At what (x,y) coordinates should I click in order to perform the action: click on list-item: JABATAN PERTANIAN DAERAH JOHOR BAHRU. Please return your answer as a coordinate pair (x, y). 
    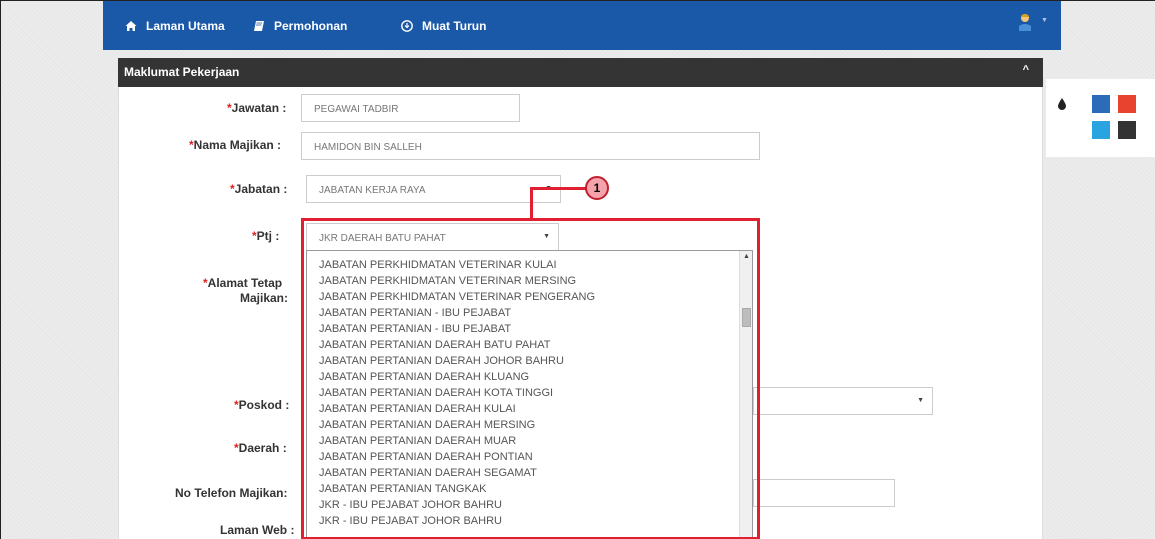
    Looking at the image, I should click on (441, 361).